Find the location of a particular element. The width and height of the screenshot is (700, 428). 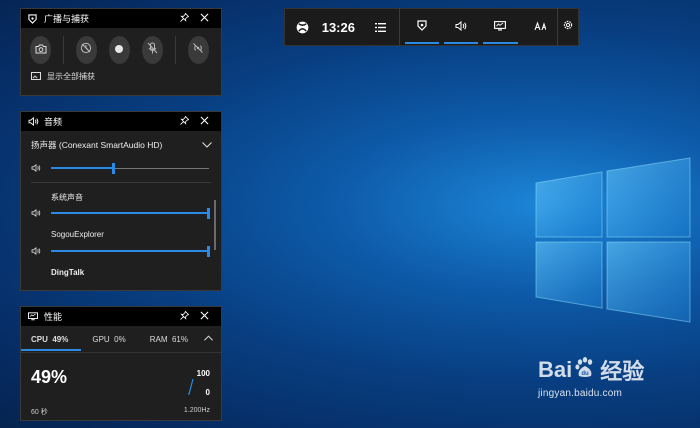

settings-button is located at coordinates (567, 27).